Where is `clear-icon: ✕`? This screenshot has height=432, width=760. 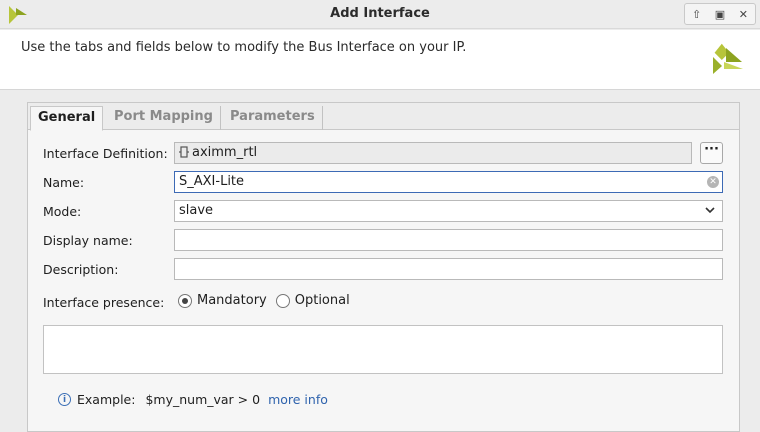
clear-icon: ✕ is located at coordinates (713, 182).